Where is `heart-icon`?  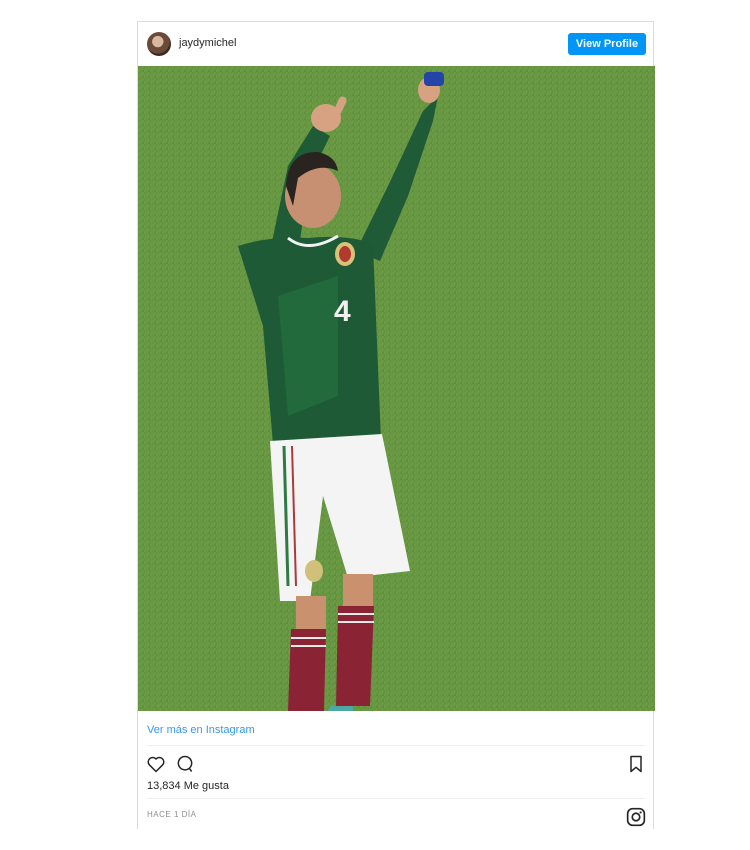
heart-icon is located at coordinates (156, 764).